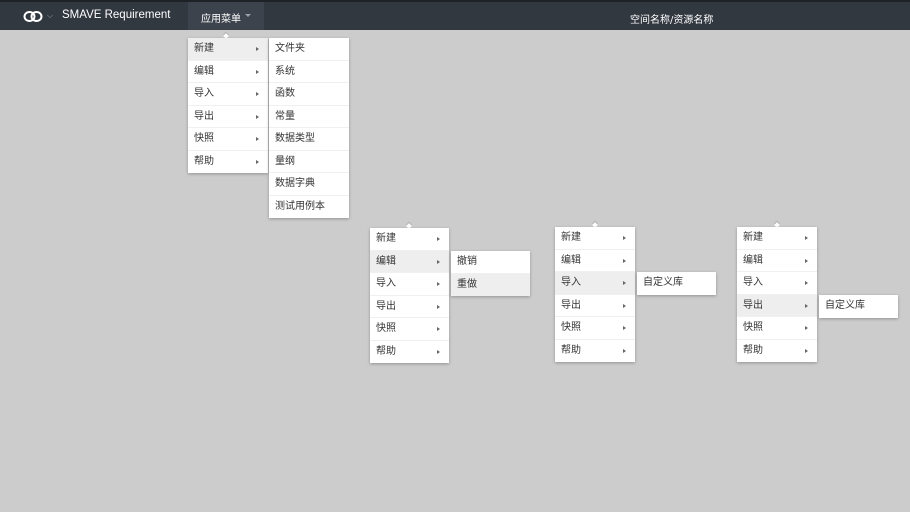 The image size is (910, 512). I want to click on app-menu-caret-down-icon, so click(248, 15).